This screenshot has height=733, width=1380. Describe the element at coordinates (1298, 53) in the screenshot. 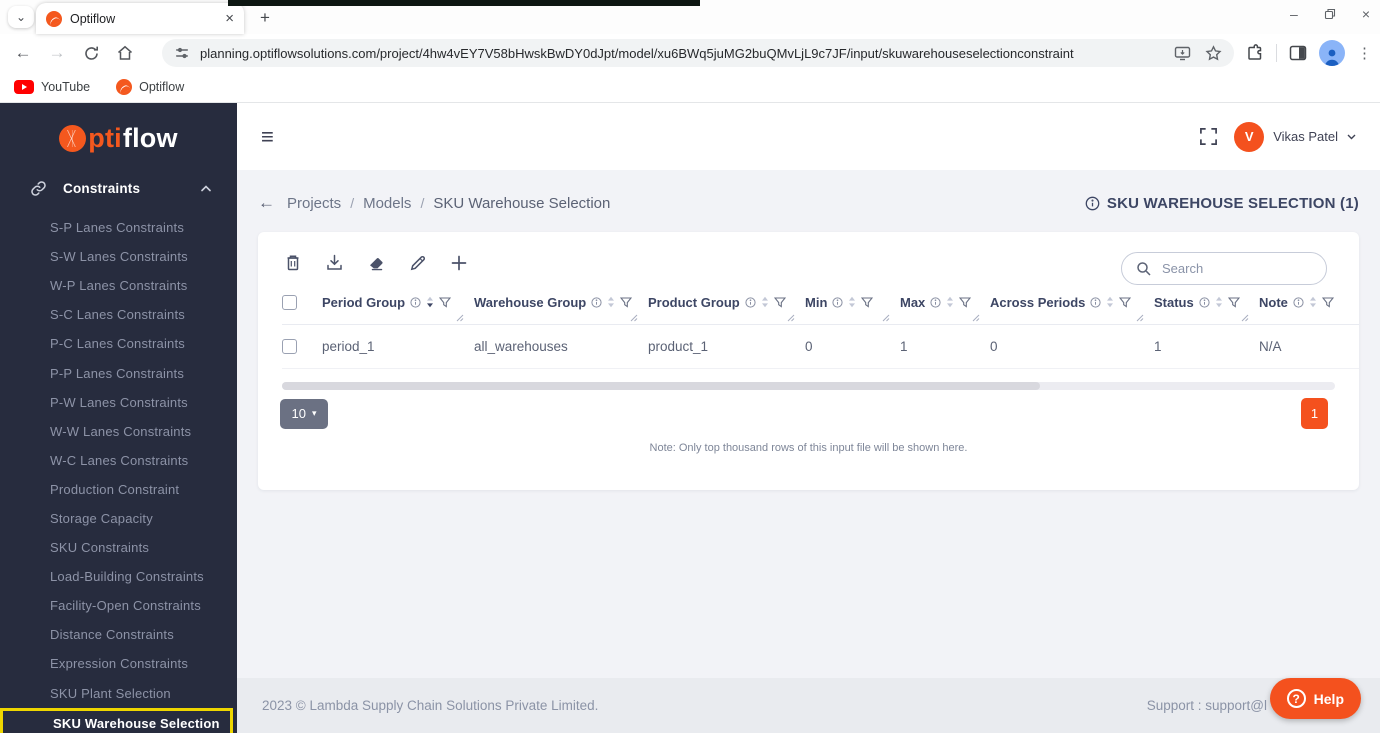

I see `side-panel-icon` at that location.